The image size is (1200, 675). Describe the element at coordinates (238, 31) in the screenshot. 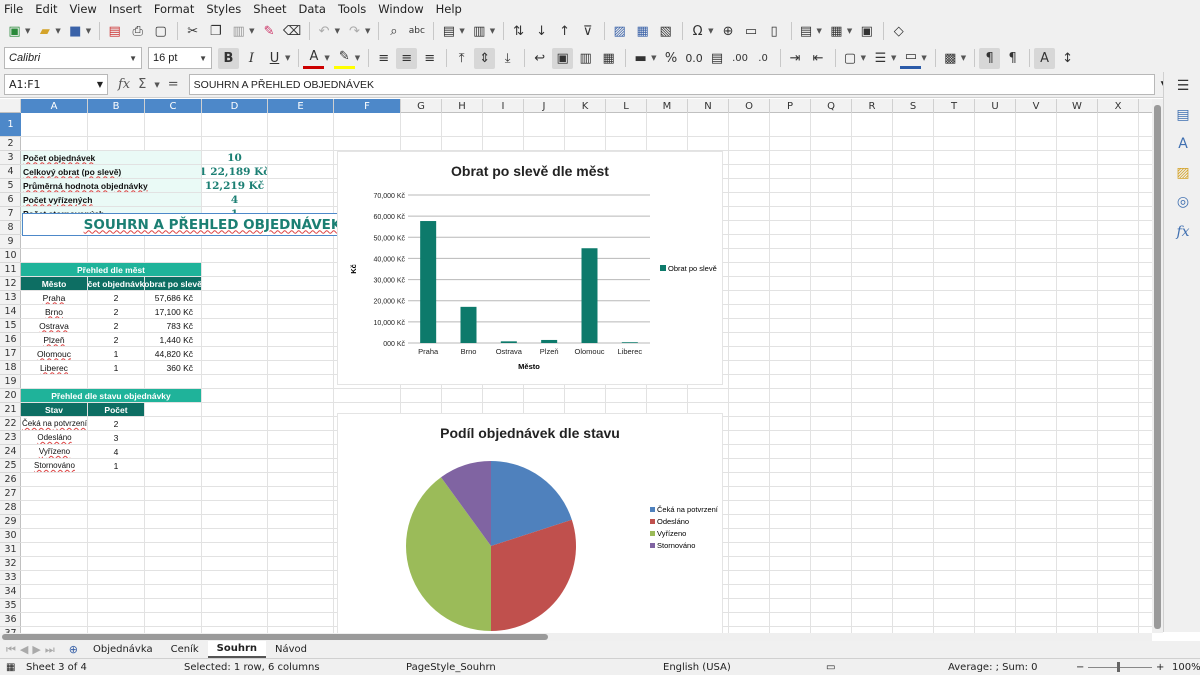

I see `paste-icon: ▥` at that location.